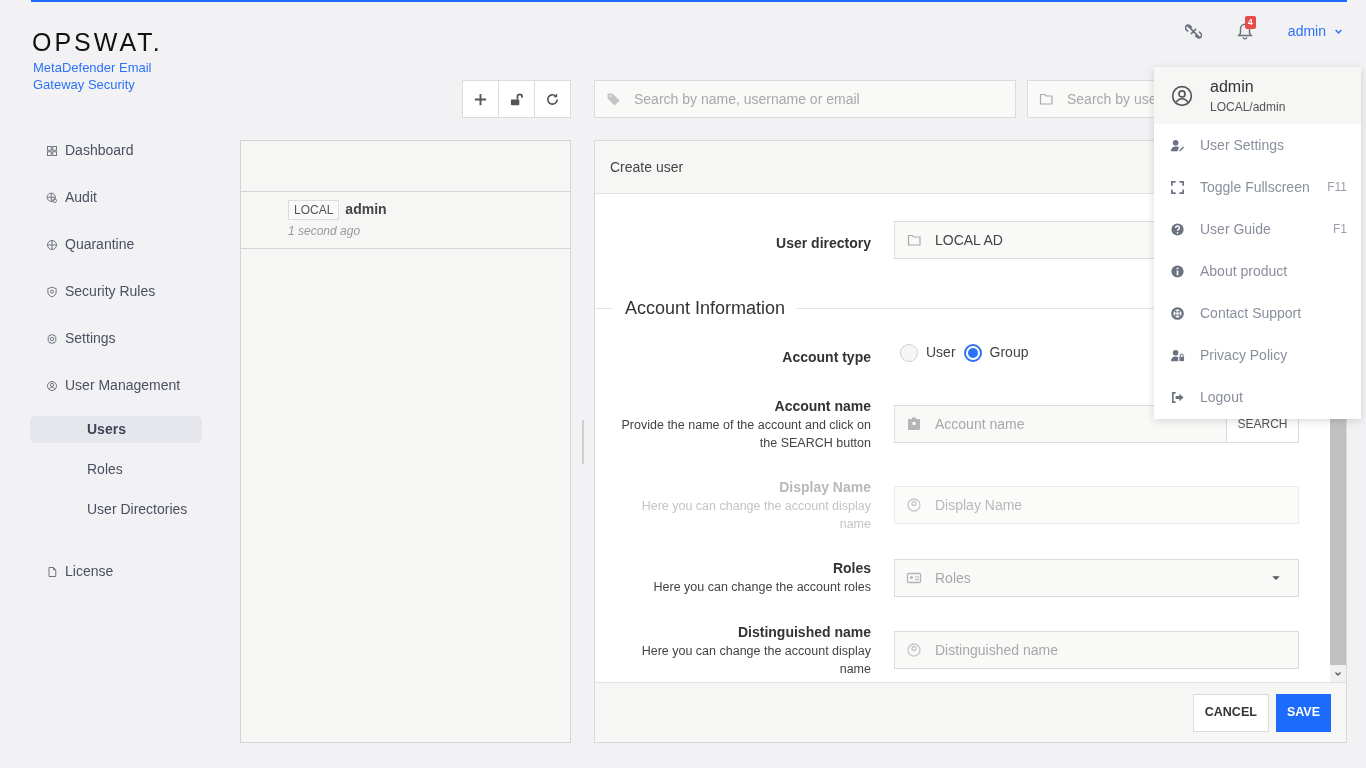 This screenshot has width=1366, height=768. What do you see at coordinates (116, 338) in the screenshot?
I see `sidebar-item: Settings` at bounding box center [116, 338].